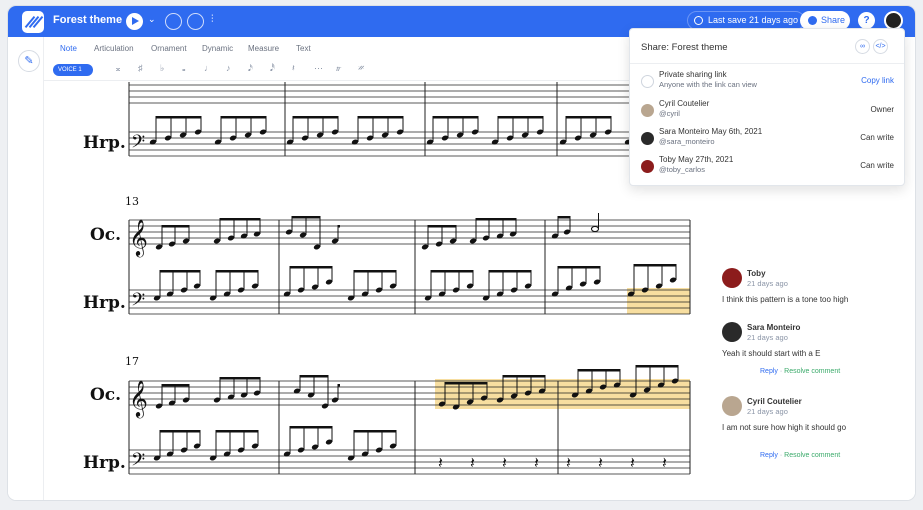  What do you see at coordinates (104, 303) in the screenshot?
I see `staff-label-harp: Hrp.` at bounding box center [104, 303].